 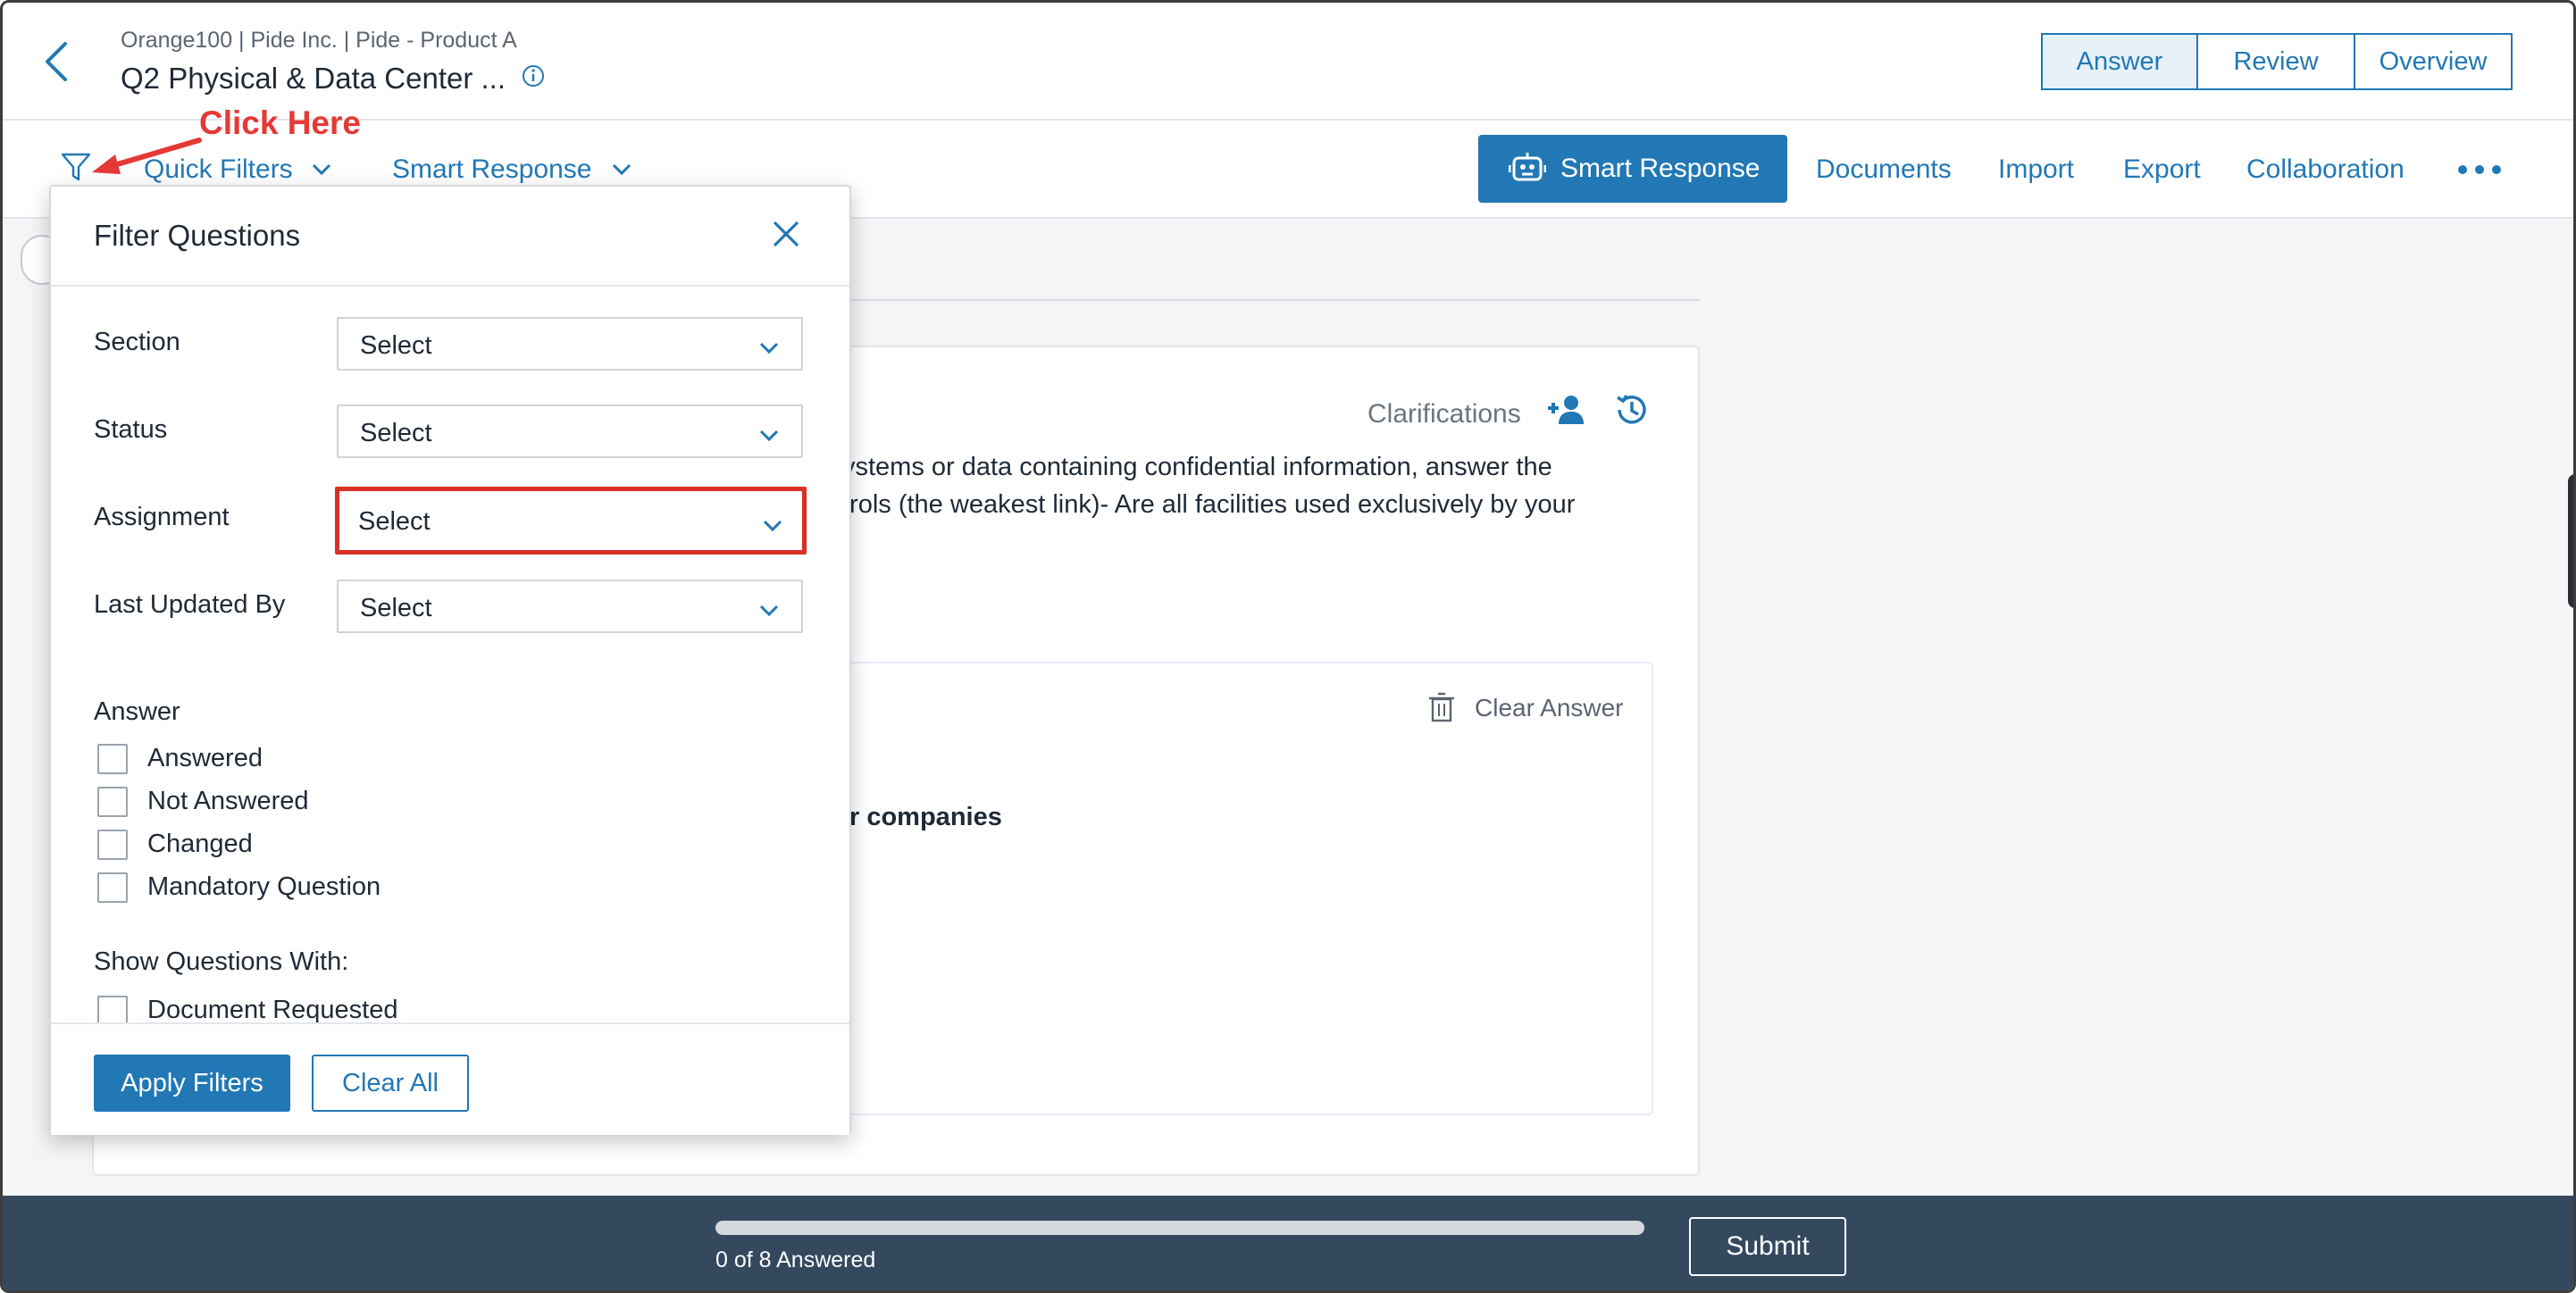 I want to click on section-label: Section, so click(x=137, y=342).